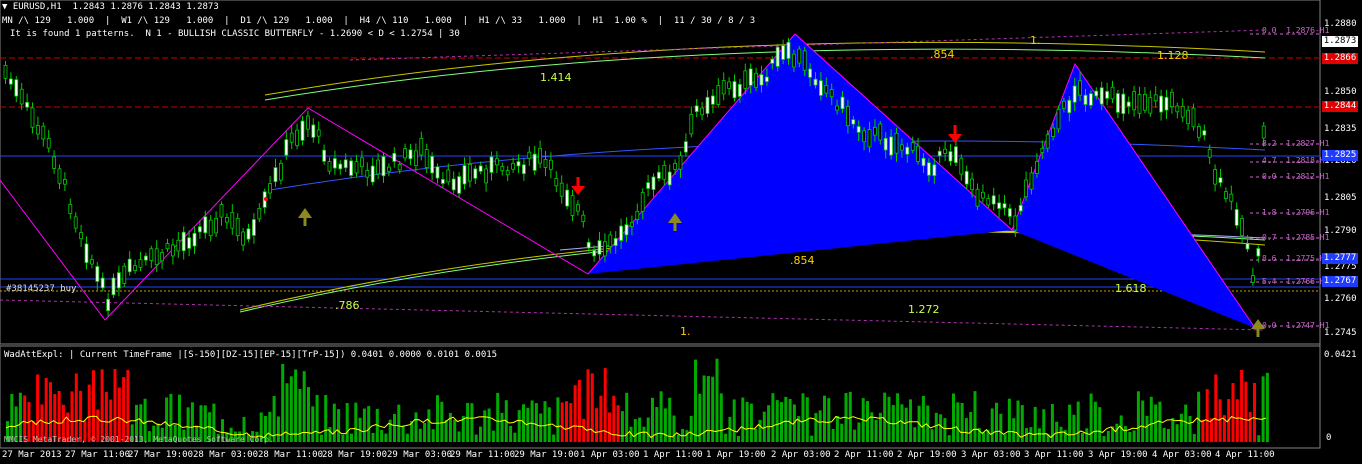 The width and height of the screenshot is (1362, 464). What do you see at coordinates (1182, 455) in the screenshot?
I see `time-tick-18: 4 Apr 03:00` at bounding box center [1182, 455].